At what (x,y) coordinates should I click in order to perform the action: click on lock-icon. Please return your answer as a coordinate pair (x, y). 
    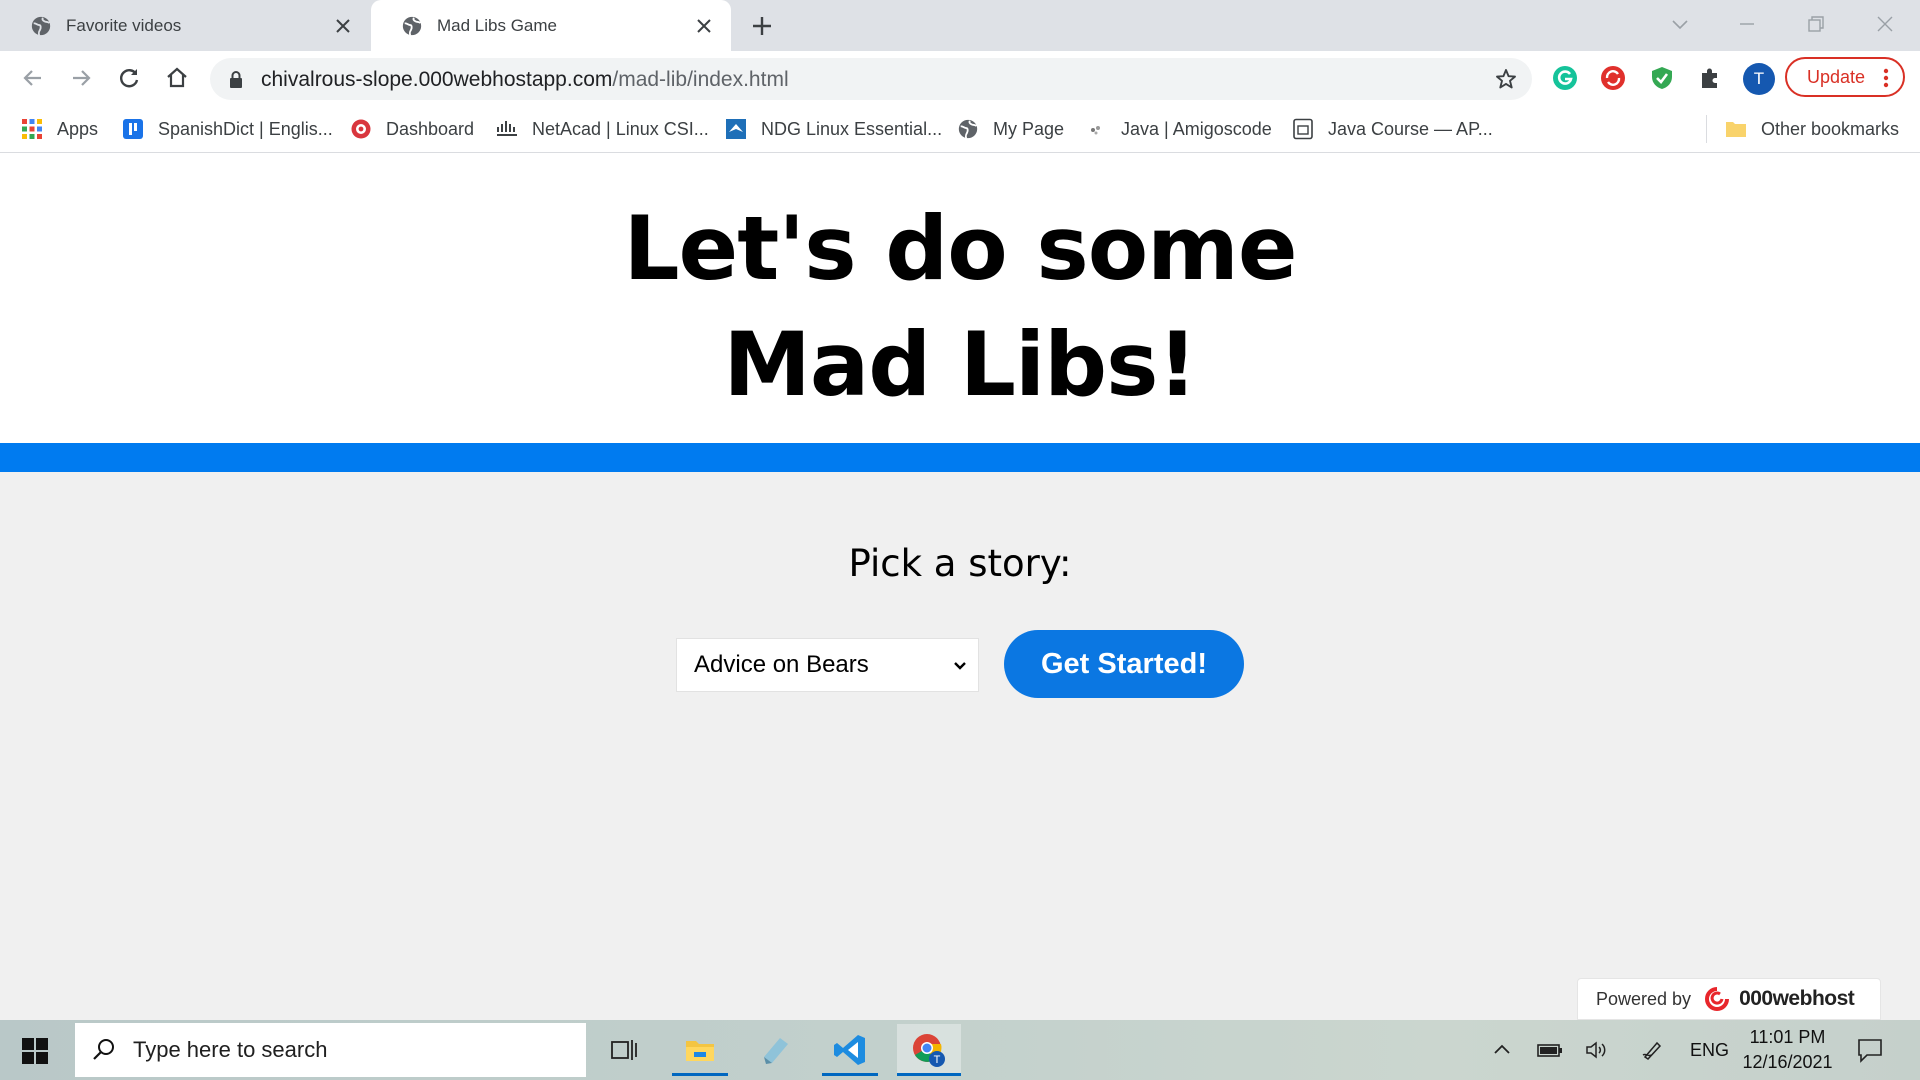
    Looking at the image, I should click on (236, 79).